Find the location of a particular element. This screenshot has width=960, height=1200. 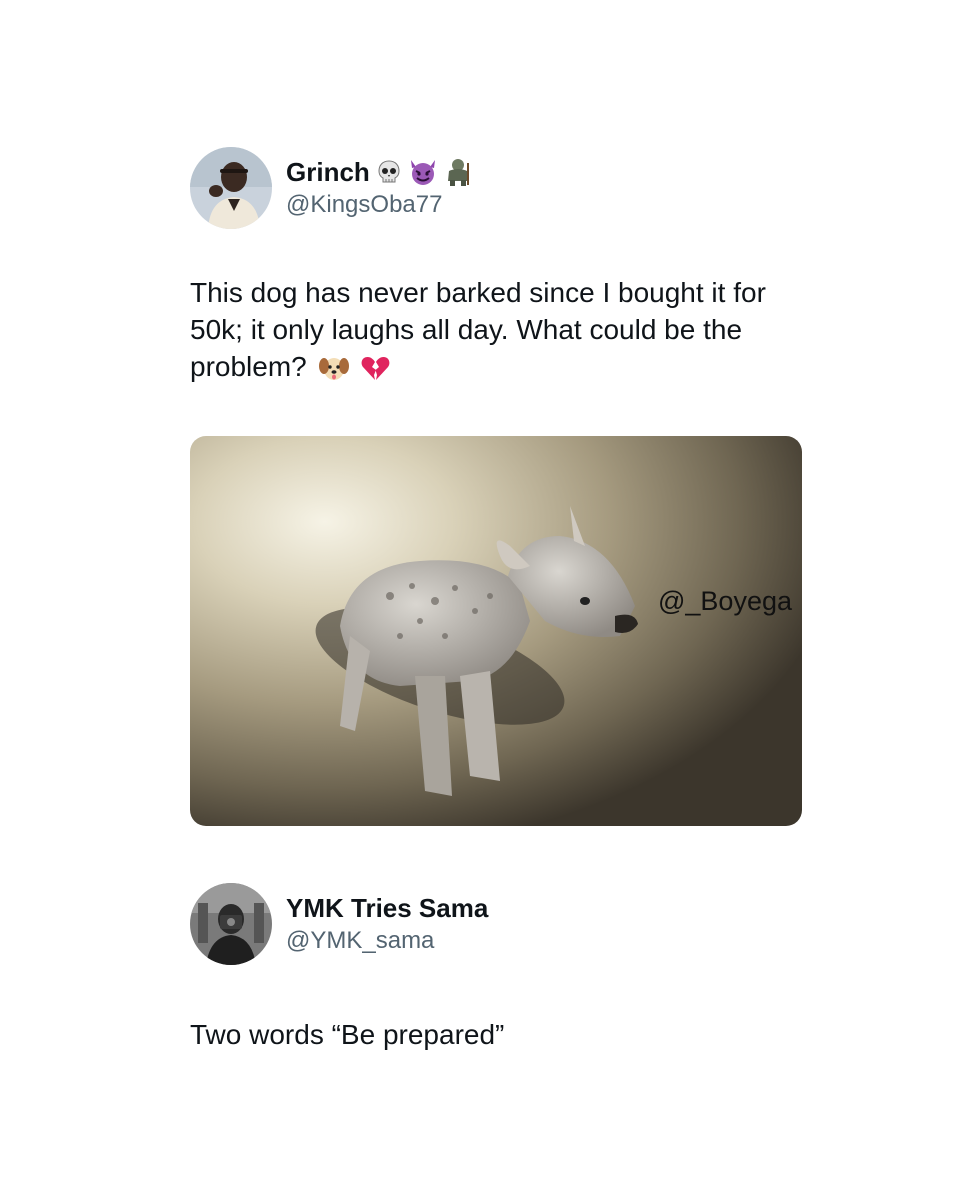

troll-icon is located at coordinates (458, 172).